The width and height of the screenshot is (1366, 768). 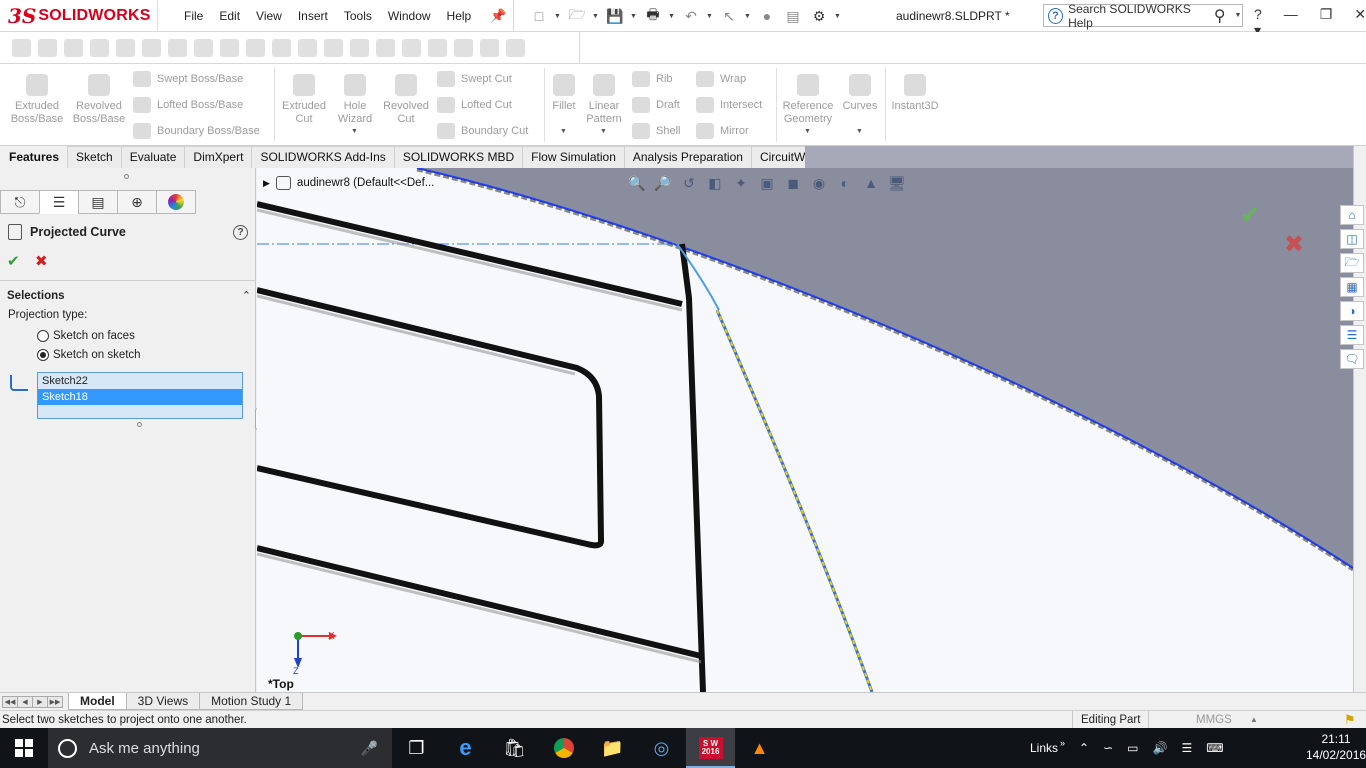 I want to click on hide-show-items-icon: ◉, so click(x=819, y=183).